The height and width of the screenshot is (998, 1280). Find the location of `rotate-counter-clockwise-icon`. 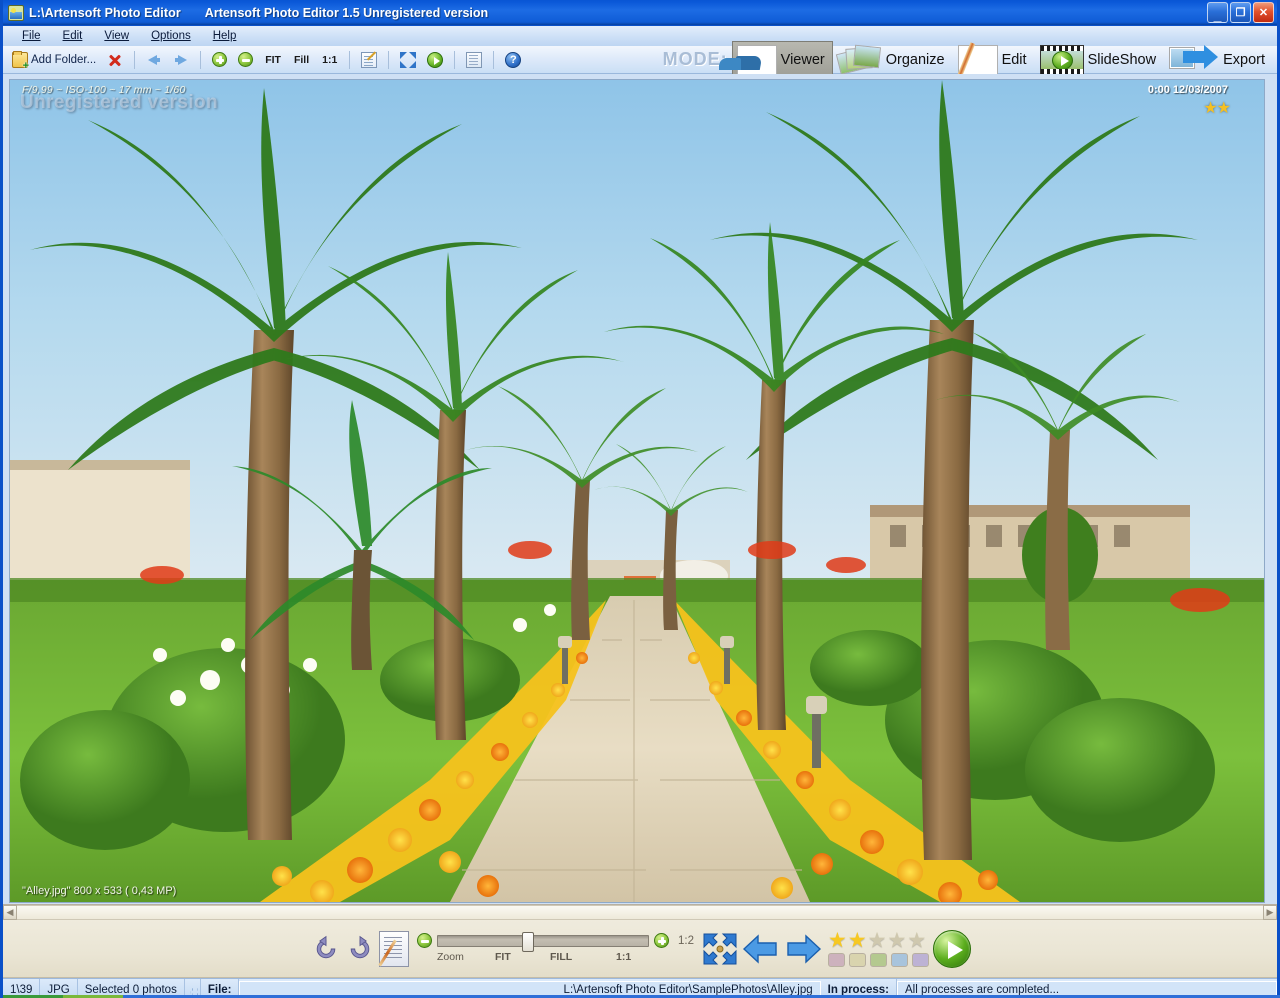

rotate-counter-clockwise-icon is located at coordinates (326, 946).